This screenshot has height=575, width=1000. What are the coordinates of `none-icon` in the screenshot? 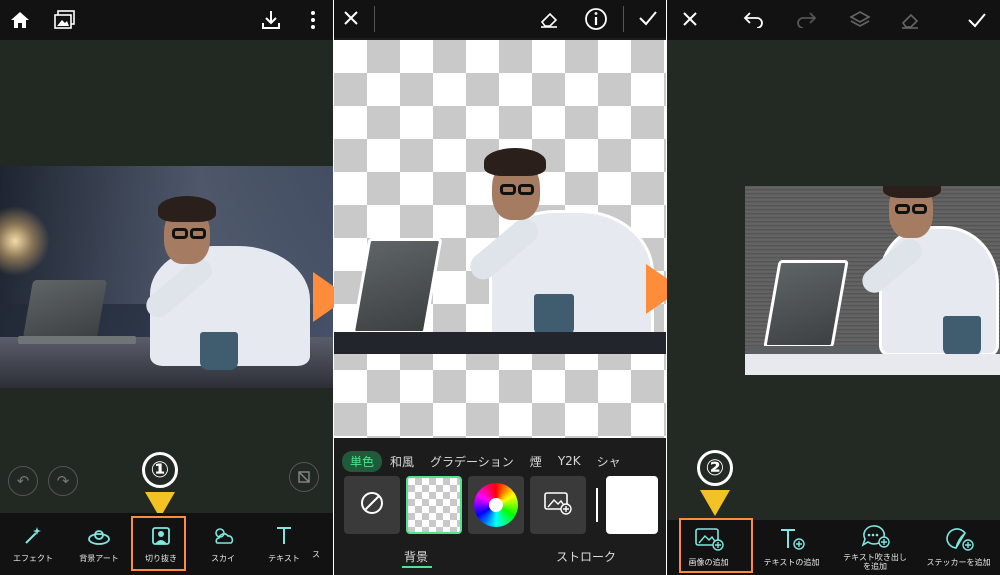 It's located at (372, 505).